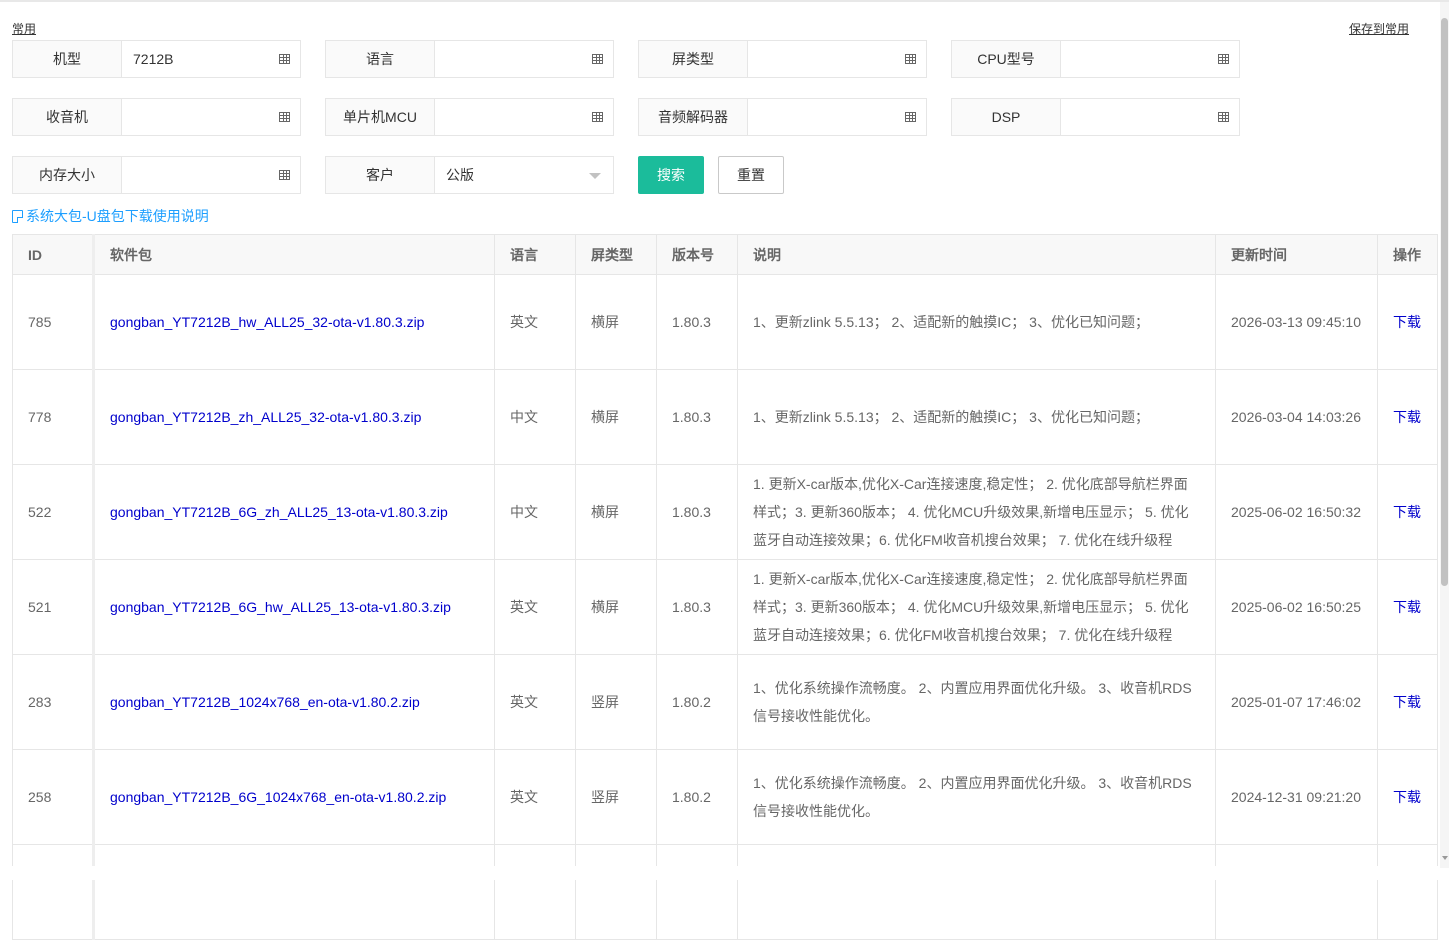 The width and height of the screenshot is (1449, 940). Describe the element at coordinates (294, 892) in the screenshot. I see `cell-package` at that location.